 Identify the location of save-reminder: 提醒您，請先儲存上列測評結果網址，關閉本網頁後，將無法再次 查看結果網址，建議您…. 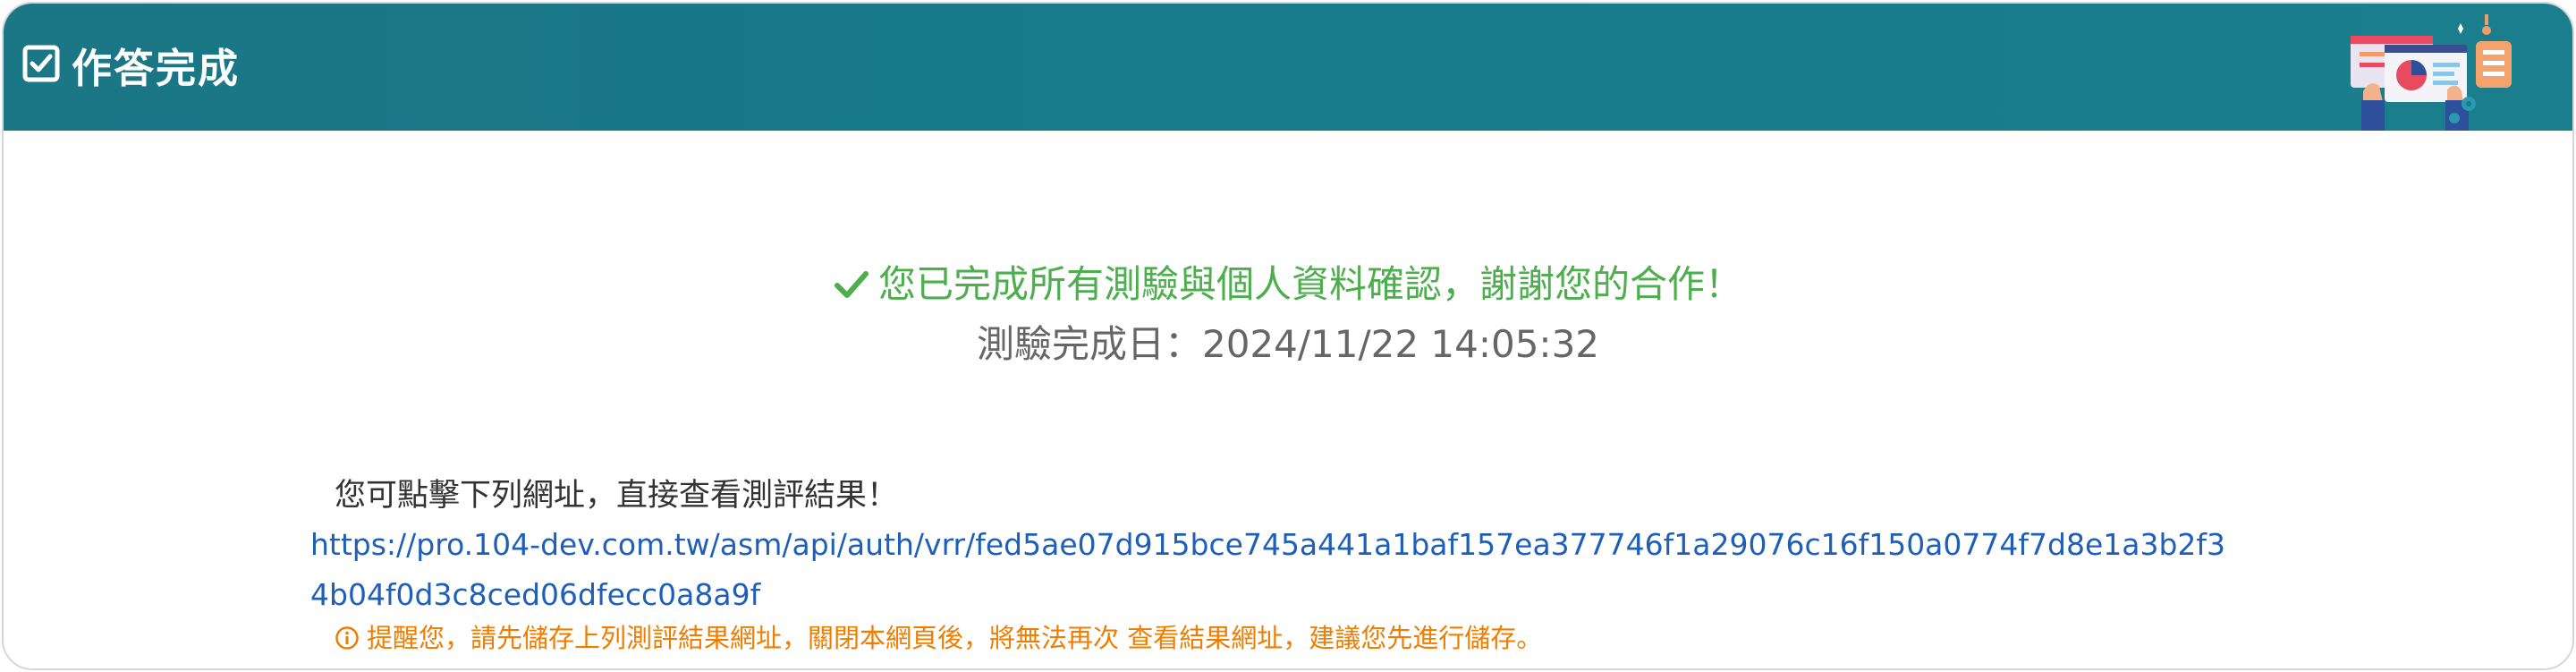
(938, 636).